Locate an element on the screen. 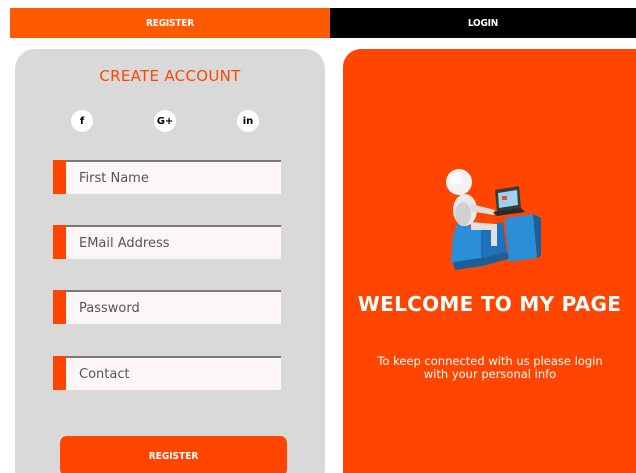 This screenshot has height=473, width=636. welcome-title: WELCOME TO MY PAGE is located at coordinates (489, 304).